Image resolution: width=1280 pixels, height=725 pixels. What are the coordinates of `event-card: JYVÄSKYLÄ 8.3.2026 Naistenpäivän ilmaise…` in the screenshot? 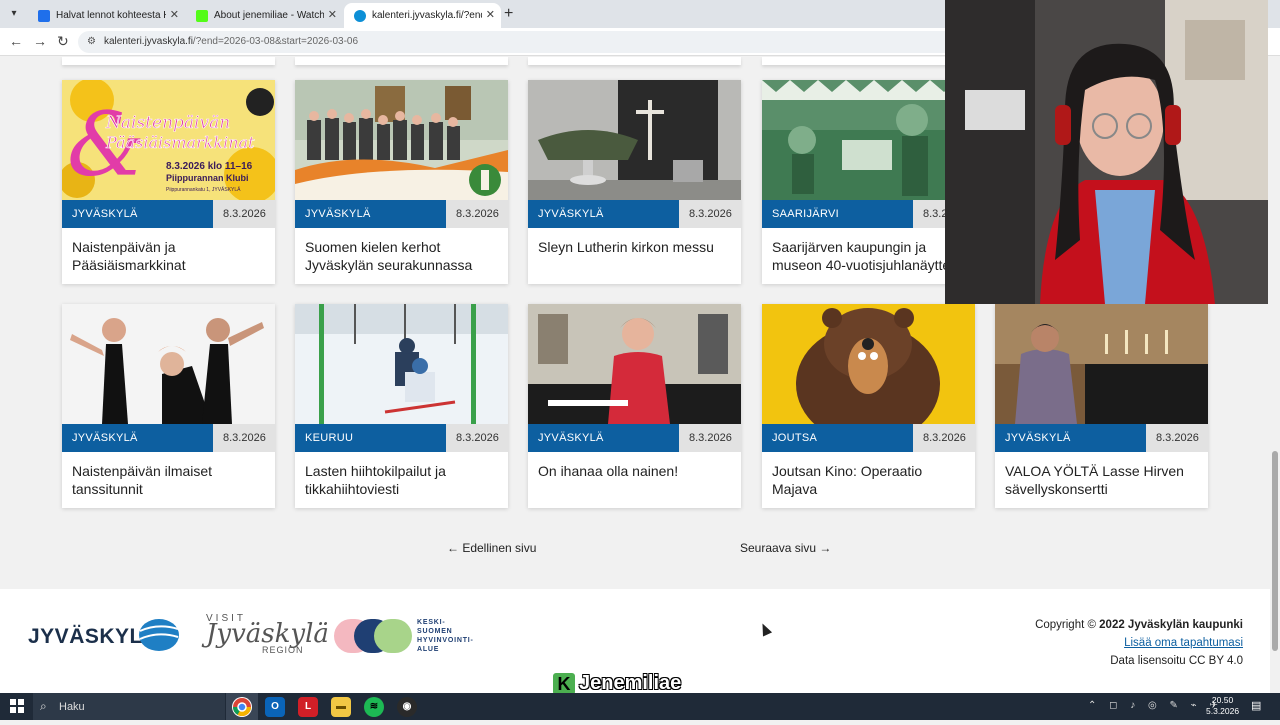 It's located at (168, 406).